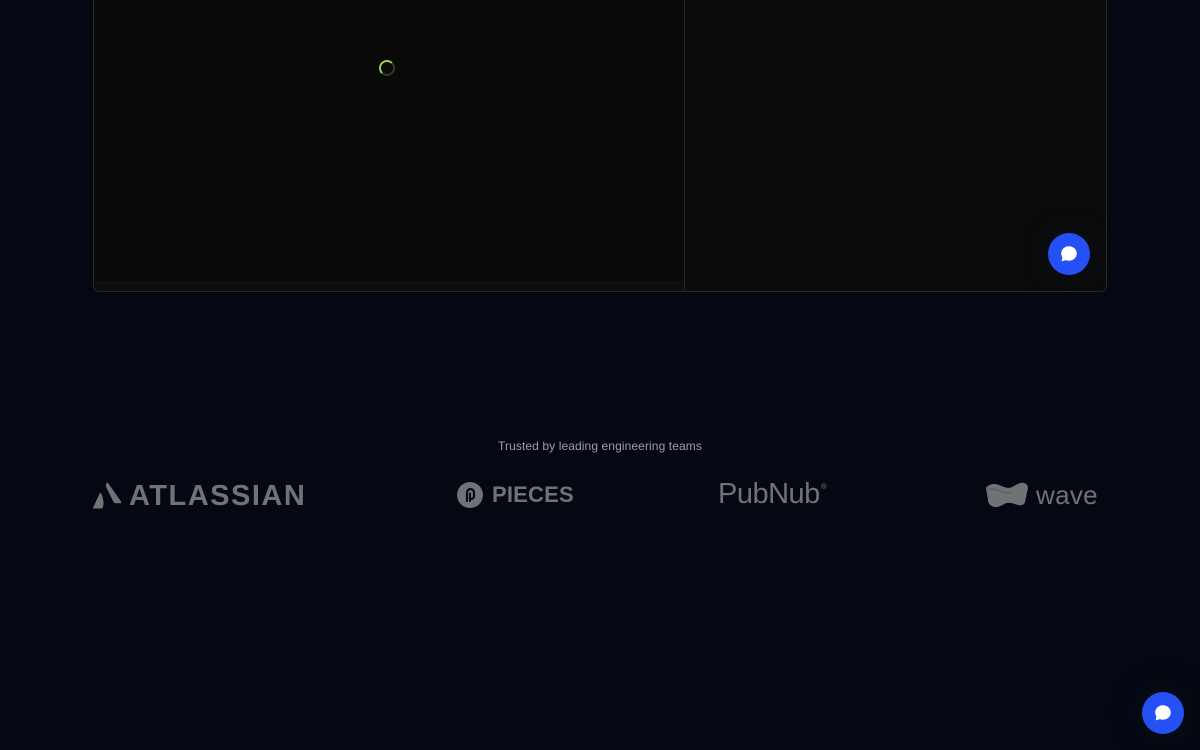 The width and height of the screenshot is (1200, 750). Describe the element at coordinates (389, 286) in the screenshot. I see `demo-editor-footer` at that location.